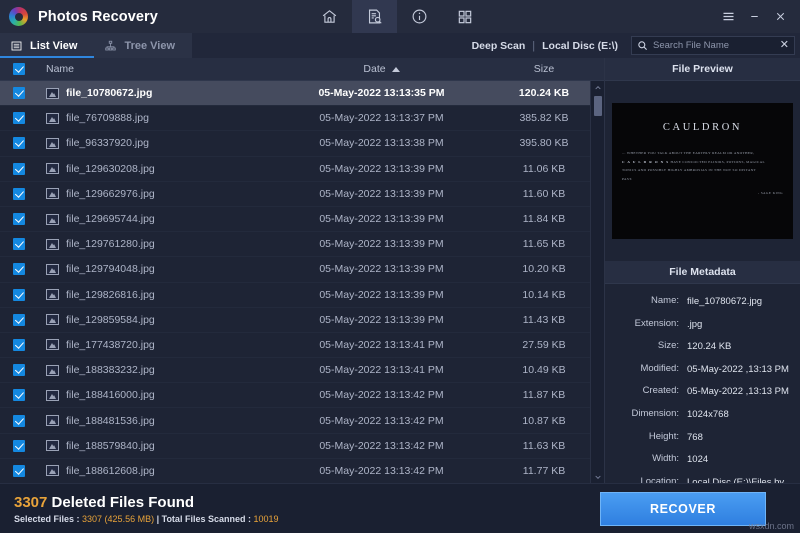 The width and height of the screenshot is (800, 533). I want to click on column-header-name: Name, so click(158, 69).